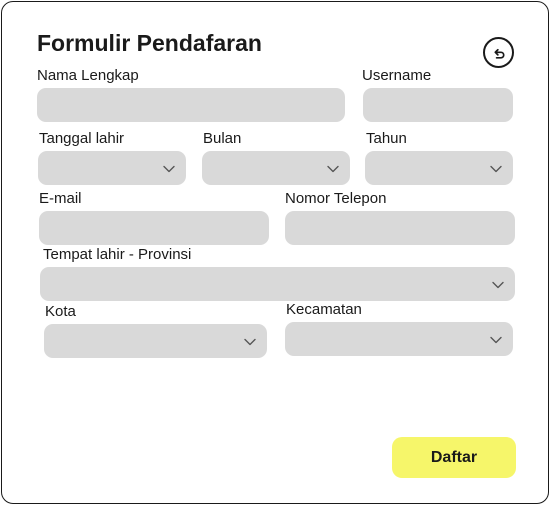 Image resolution: width=550 pixels, height=505 pixels. Describe the element at coordinates (191, 105) in the screenshot. I see `nama-lengkap-input` at that location.